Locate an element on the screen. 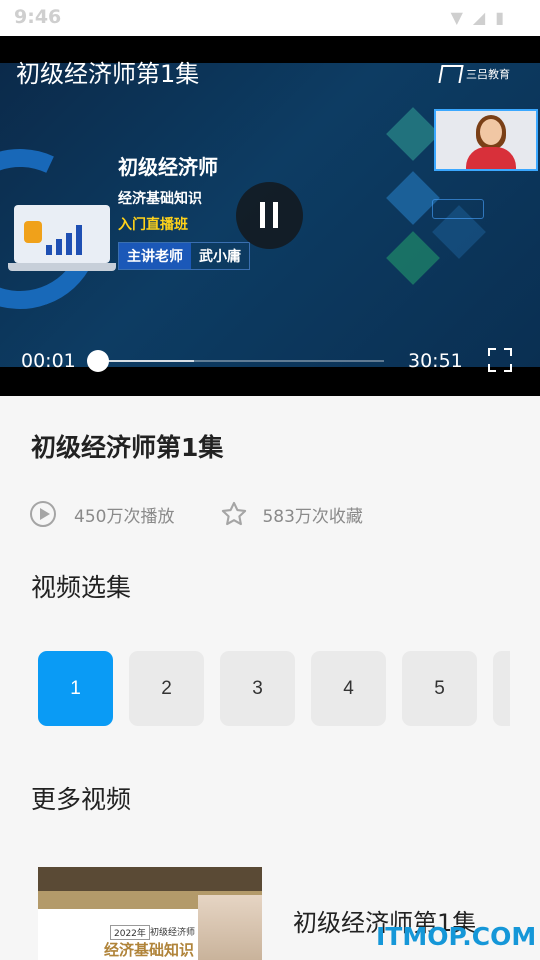  current-time: 00:01 is located at coordinates (48, 361).